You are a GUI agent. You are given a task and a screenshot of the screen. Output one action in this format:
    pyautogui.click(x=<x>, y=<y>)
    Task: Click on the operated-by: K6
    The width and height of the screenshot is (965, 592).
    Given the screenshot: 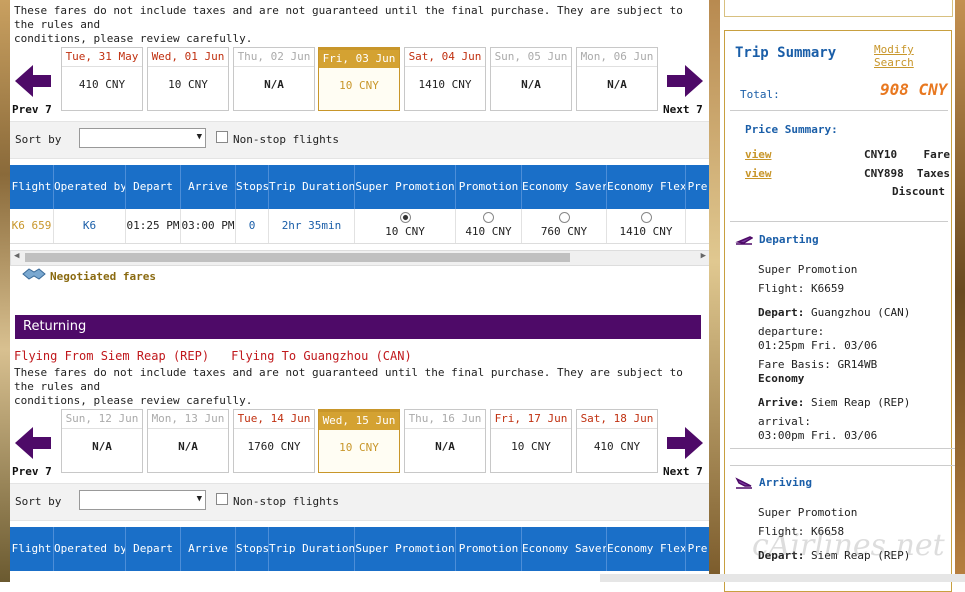 What is the action you would take?
    pyautogui.click(x=90, y=226)
    